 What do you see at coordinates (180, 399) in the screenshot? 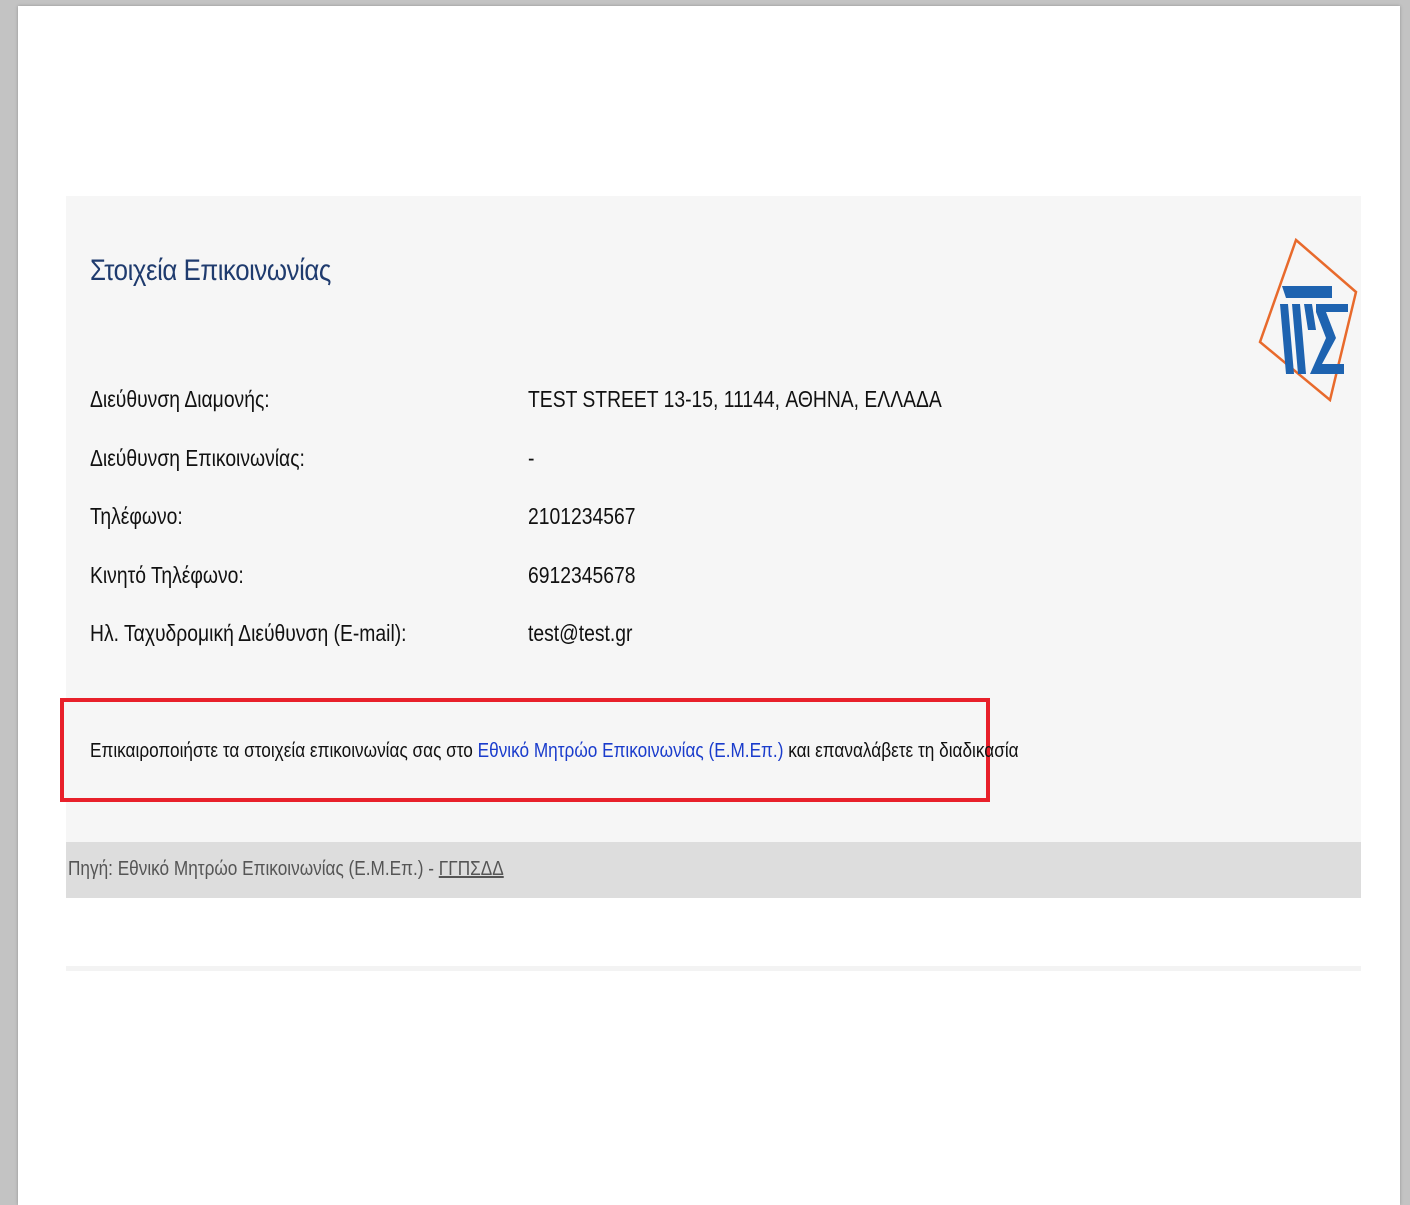
I see `residence-address-label: Διεύθυνση Διαμονής:` at bounding box center [180, 399].